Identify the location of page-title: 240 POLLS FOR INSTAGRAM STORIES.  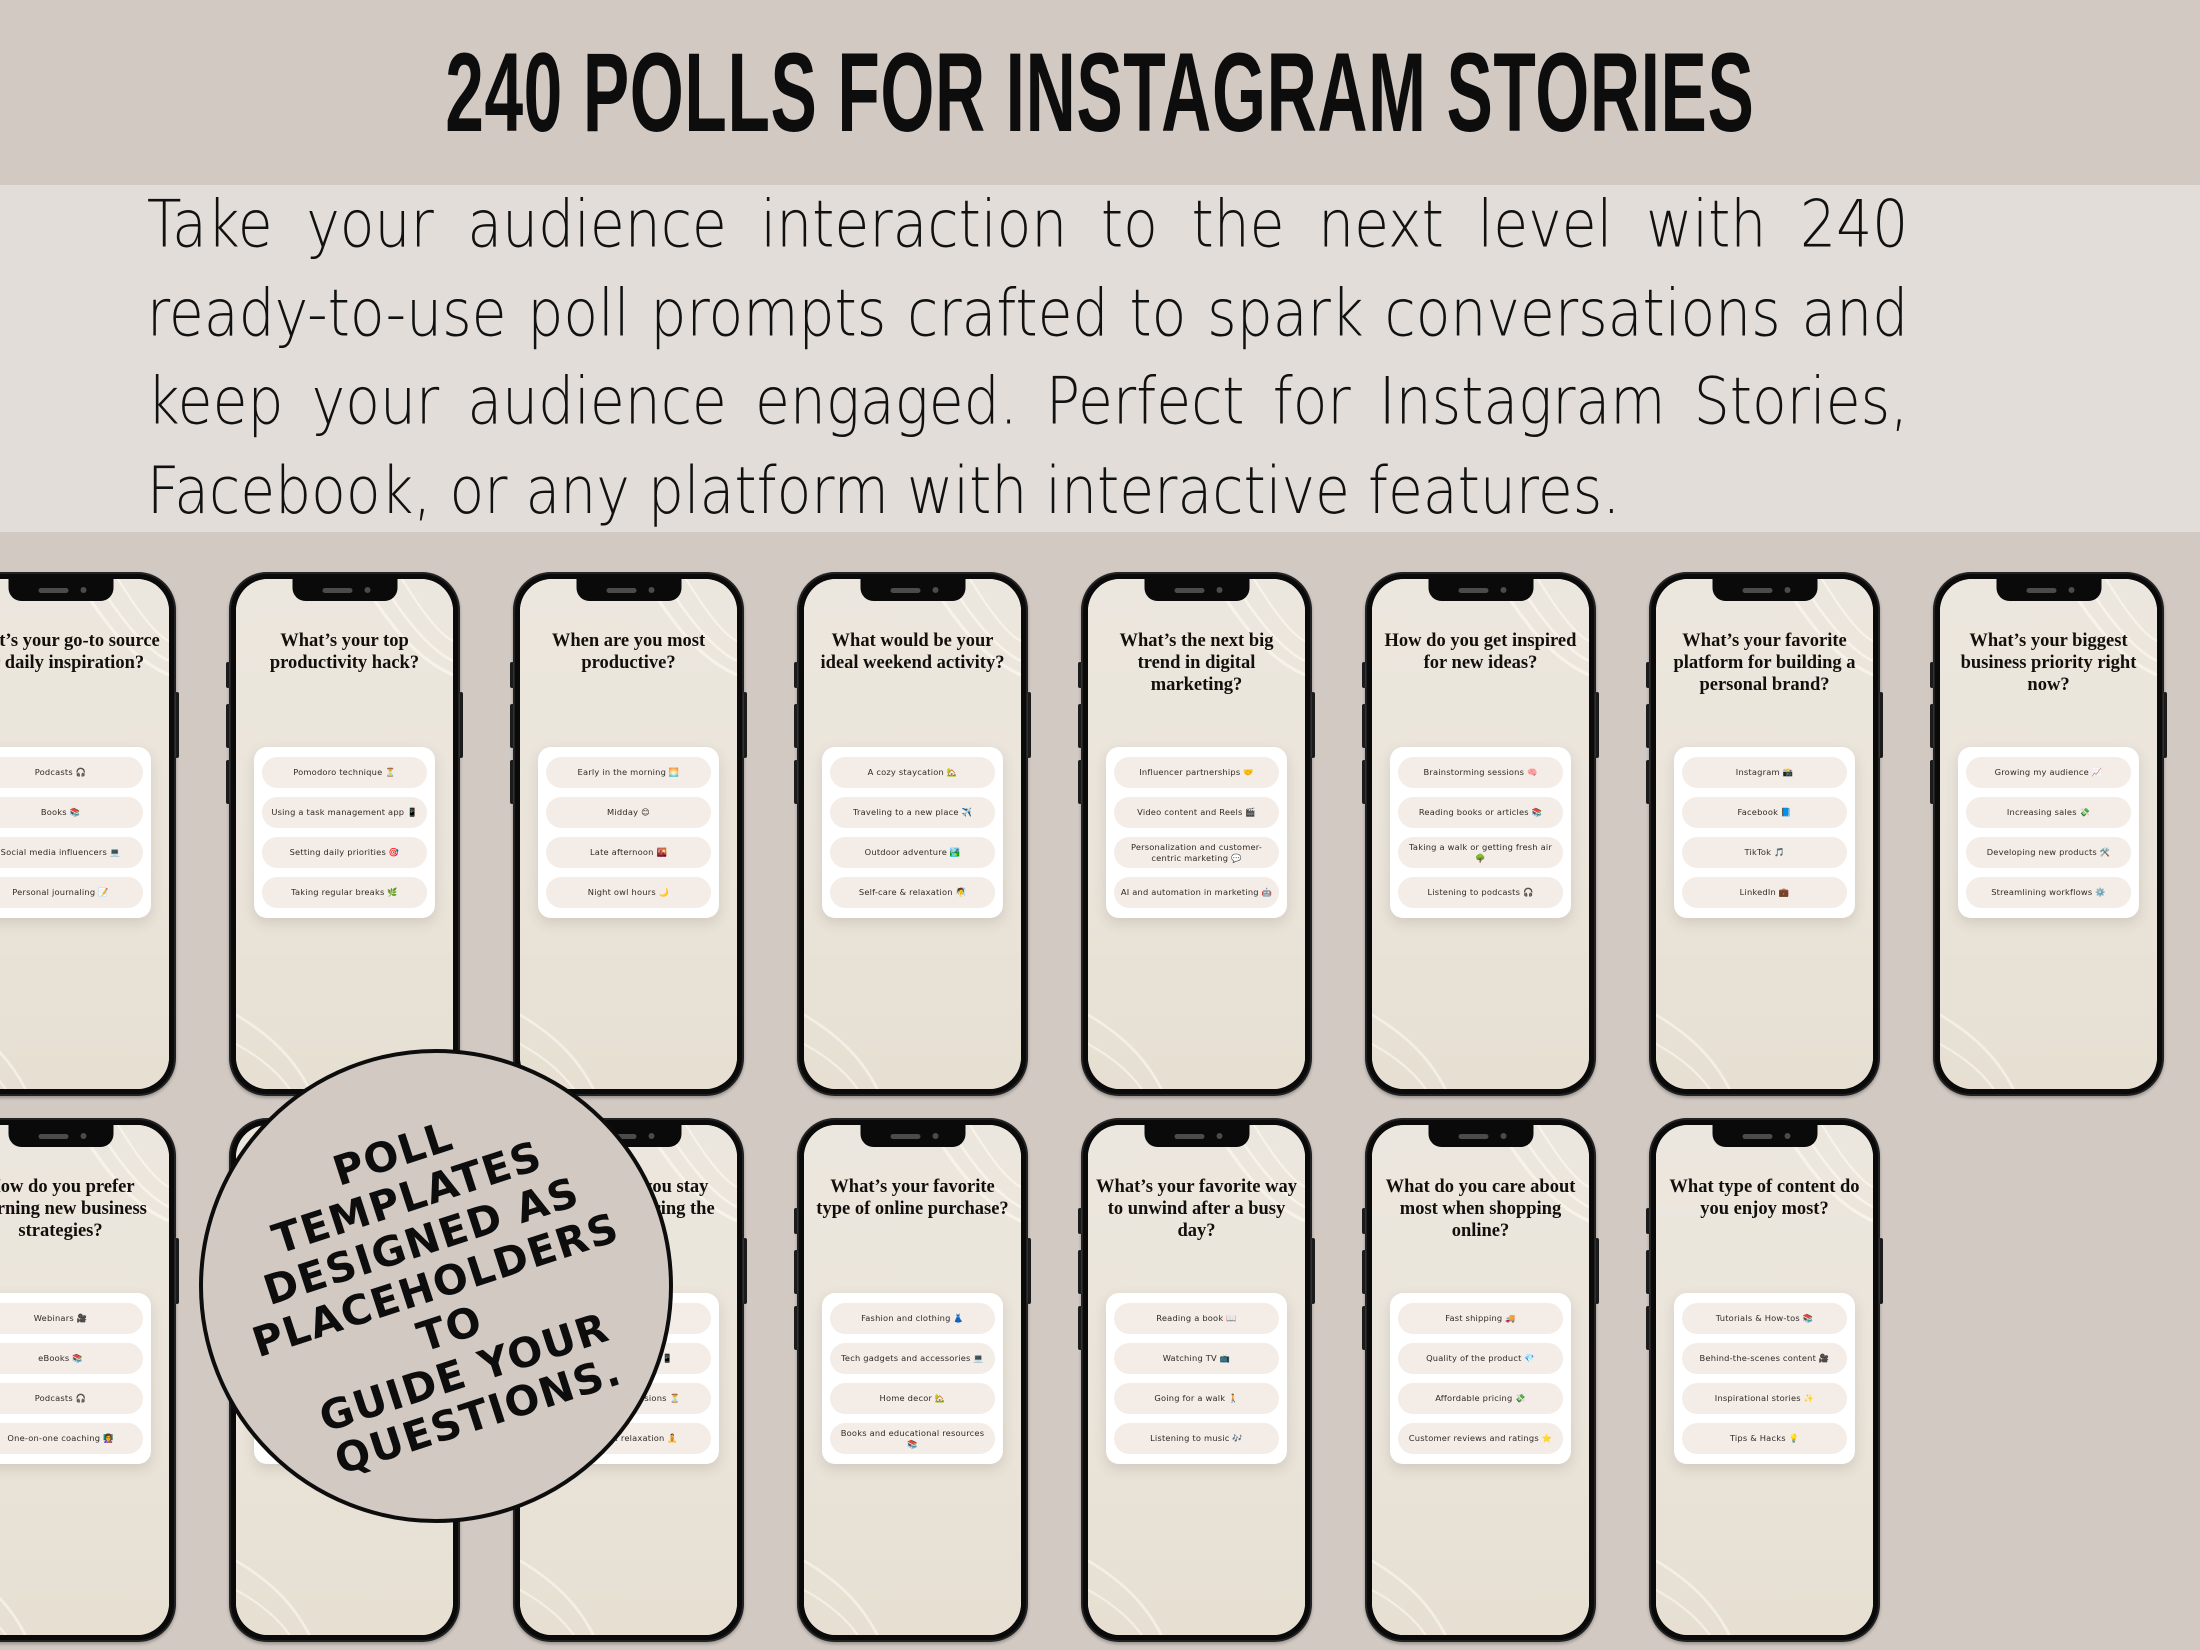
(1100, 92).